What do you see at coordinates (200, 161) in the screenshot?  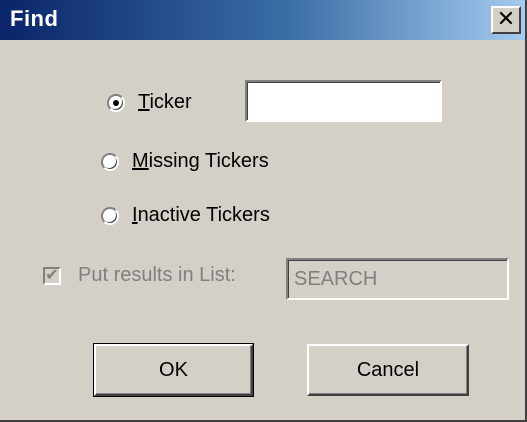 I see `radio-missing-tickers-label: Missing Tickers` at bounding box center [200, 161].